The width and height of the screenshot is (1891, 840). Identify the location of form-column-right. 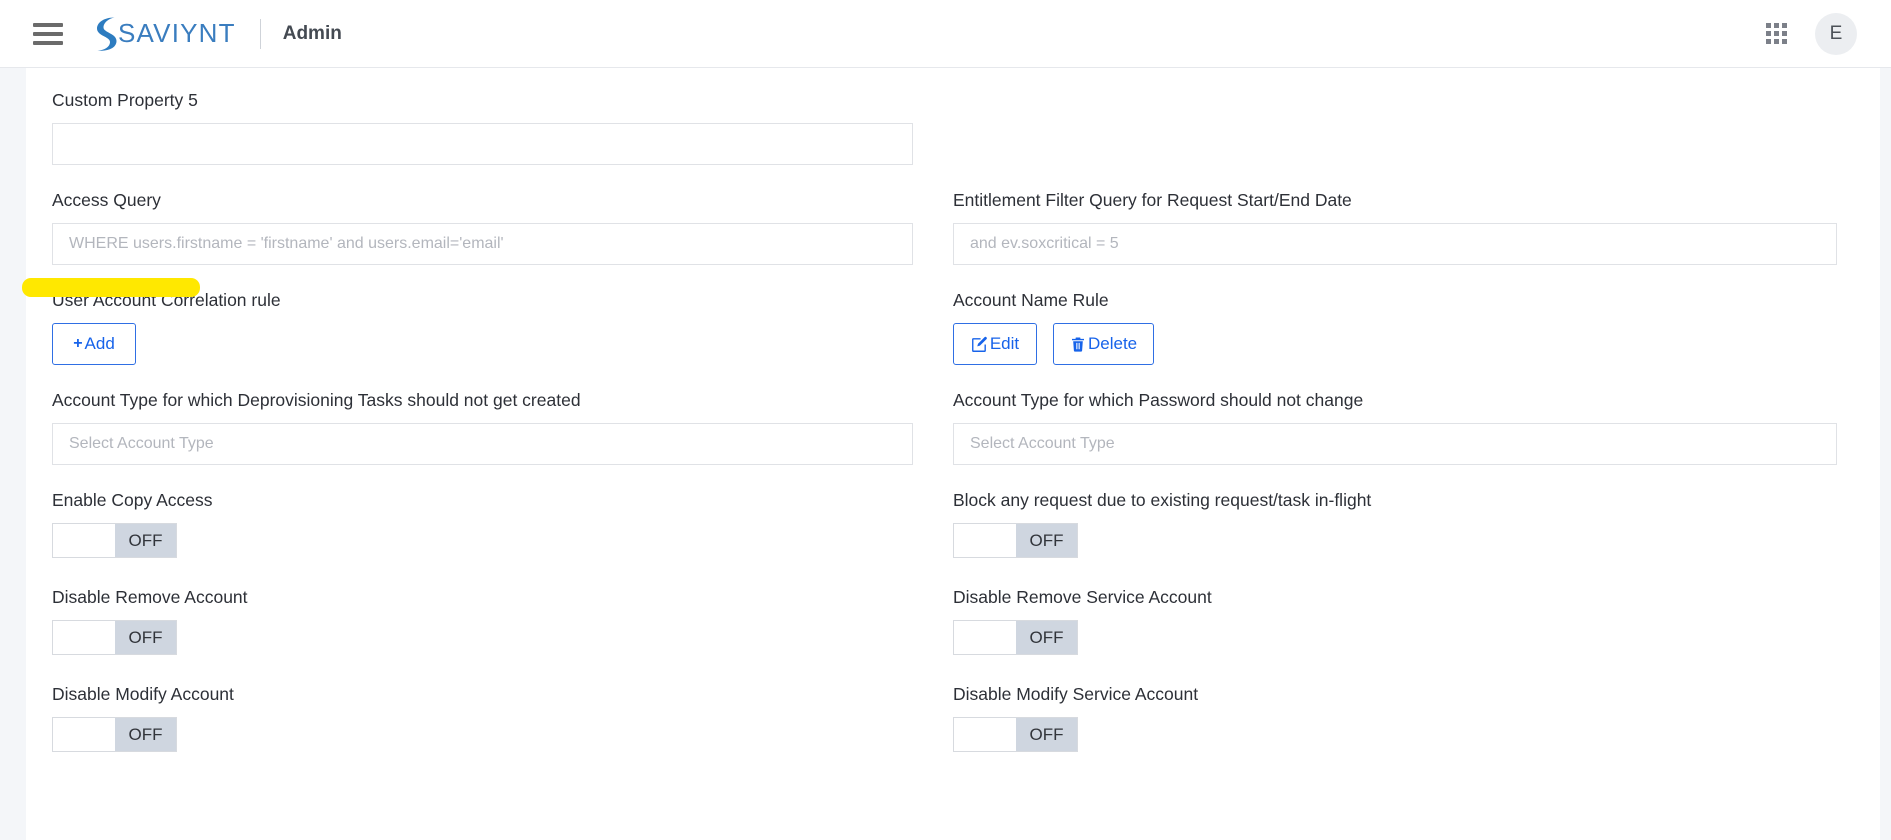
(1416, 140).